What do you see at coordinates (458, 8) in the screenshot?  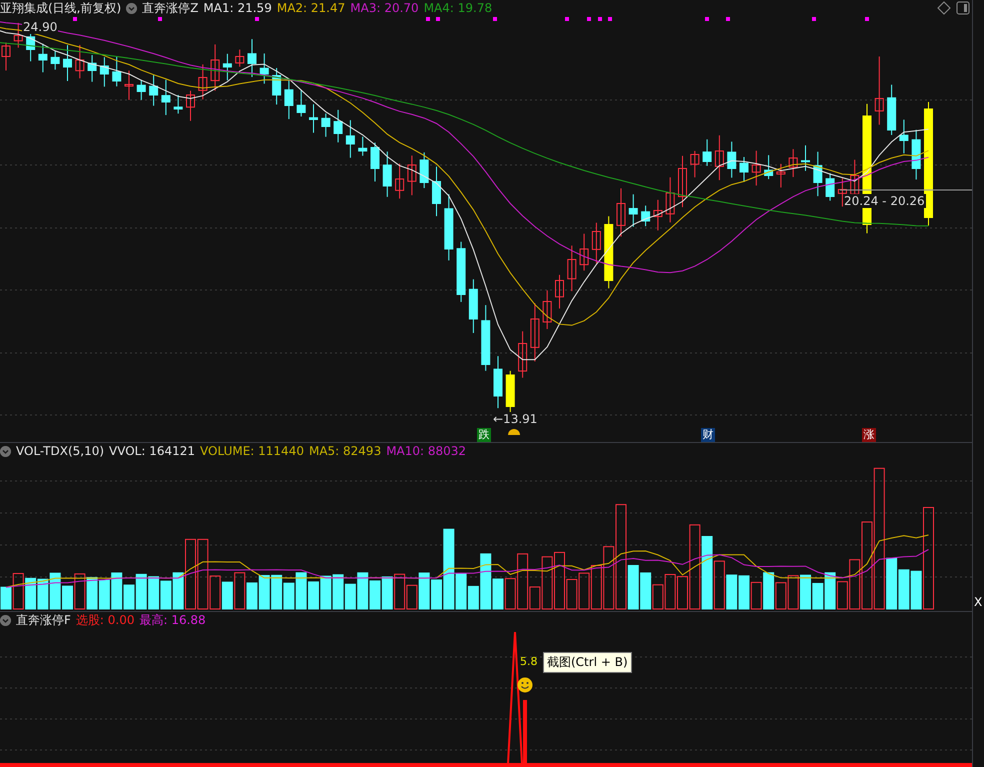 I see `indicator-value: MA4: 19.78` at bounding box center [458, 8].